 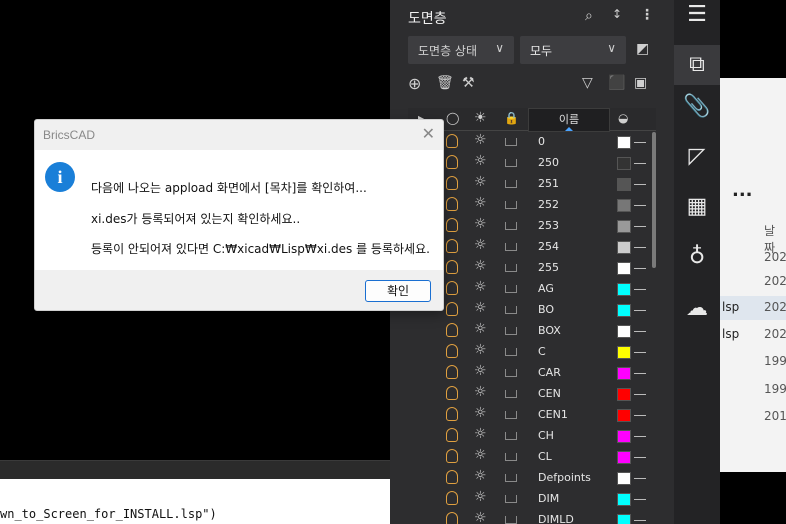 What do you see at coordinates (642, 49) in the screenshot?
I see `invert-filter-icon: ◩` at bounding box center [642, 49].